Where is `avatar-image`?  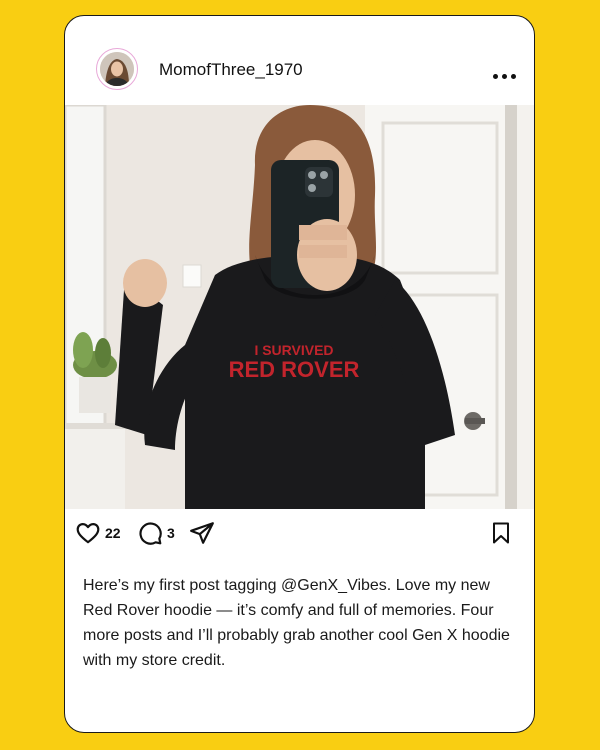
avatar-image is located at coordinates (117, 69).